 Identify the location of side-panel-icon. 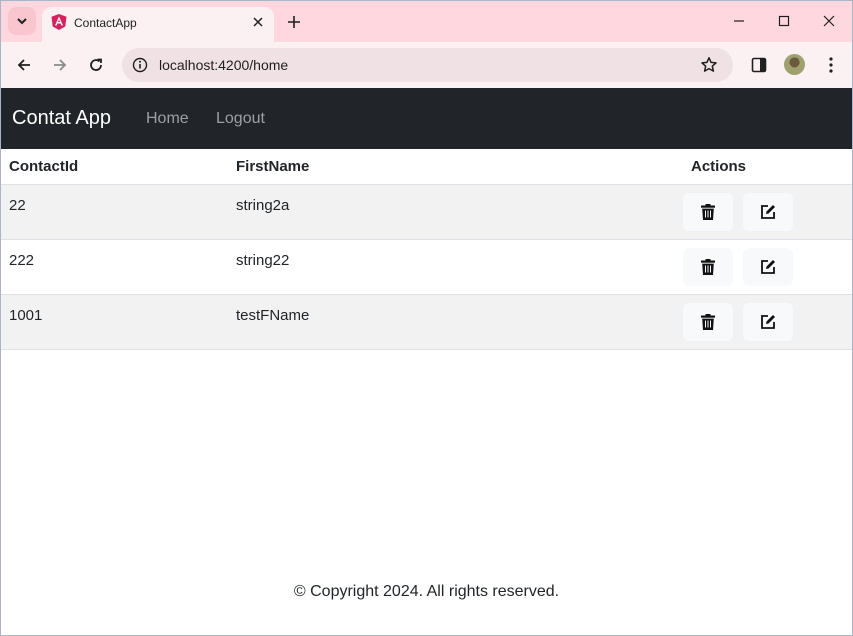
(759, 65).